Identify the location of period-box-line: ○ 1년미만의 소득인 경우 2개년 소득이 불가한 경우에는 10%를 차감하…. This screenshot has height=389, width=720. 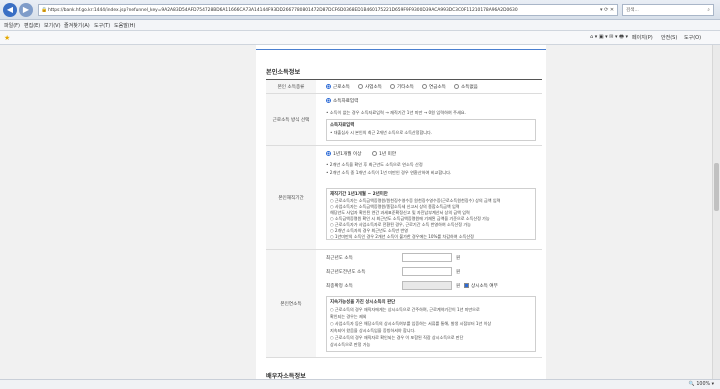
(402, 236).